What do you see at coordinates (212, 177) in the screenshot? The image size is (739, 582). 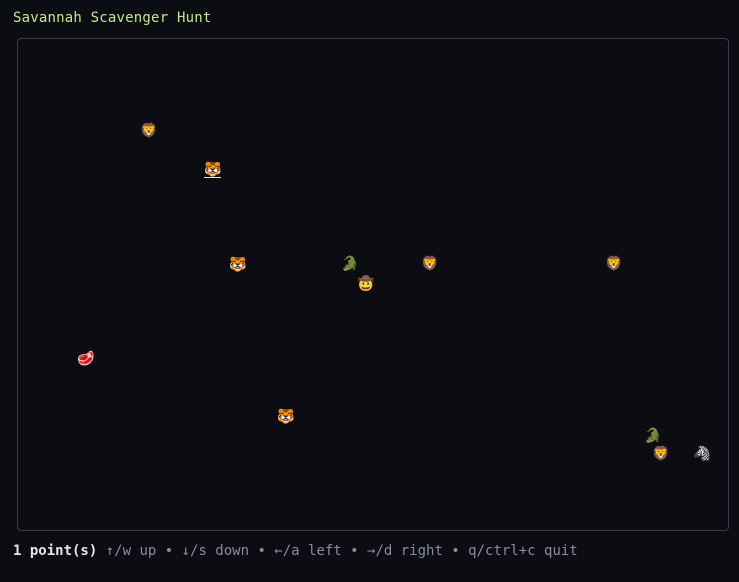 I see `selection-underline` at bounding box center [212, 177].